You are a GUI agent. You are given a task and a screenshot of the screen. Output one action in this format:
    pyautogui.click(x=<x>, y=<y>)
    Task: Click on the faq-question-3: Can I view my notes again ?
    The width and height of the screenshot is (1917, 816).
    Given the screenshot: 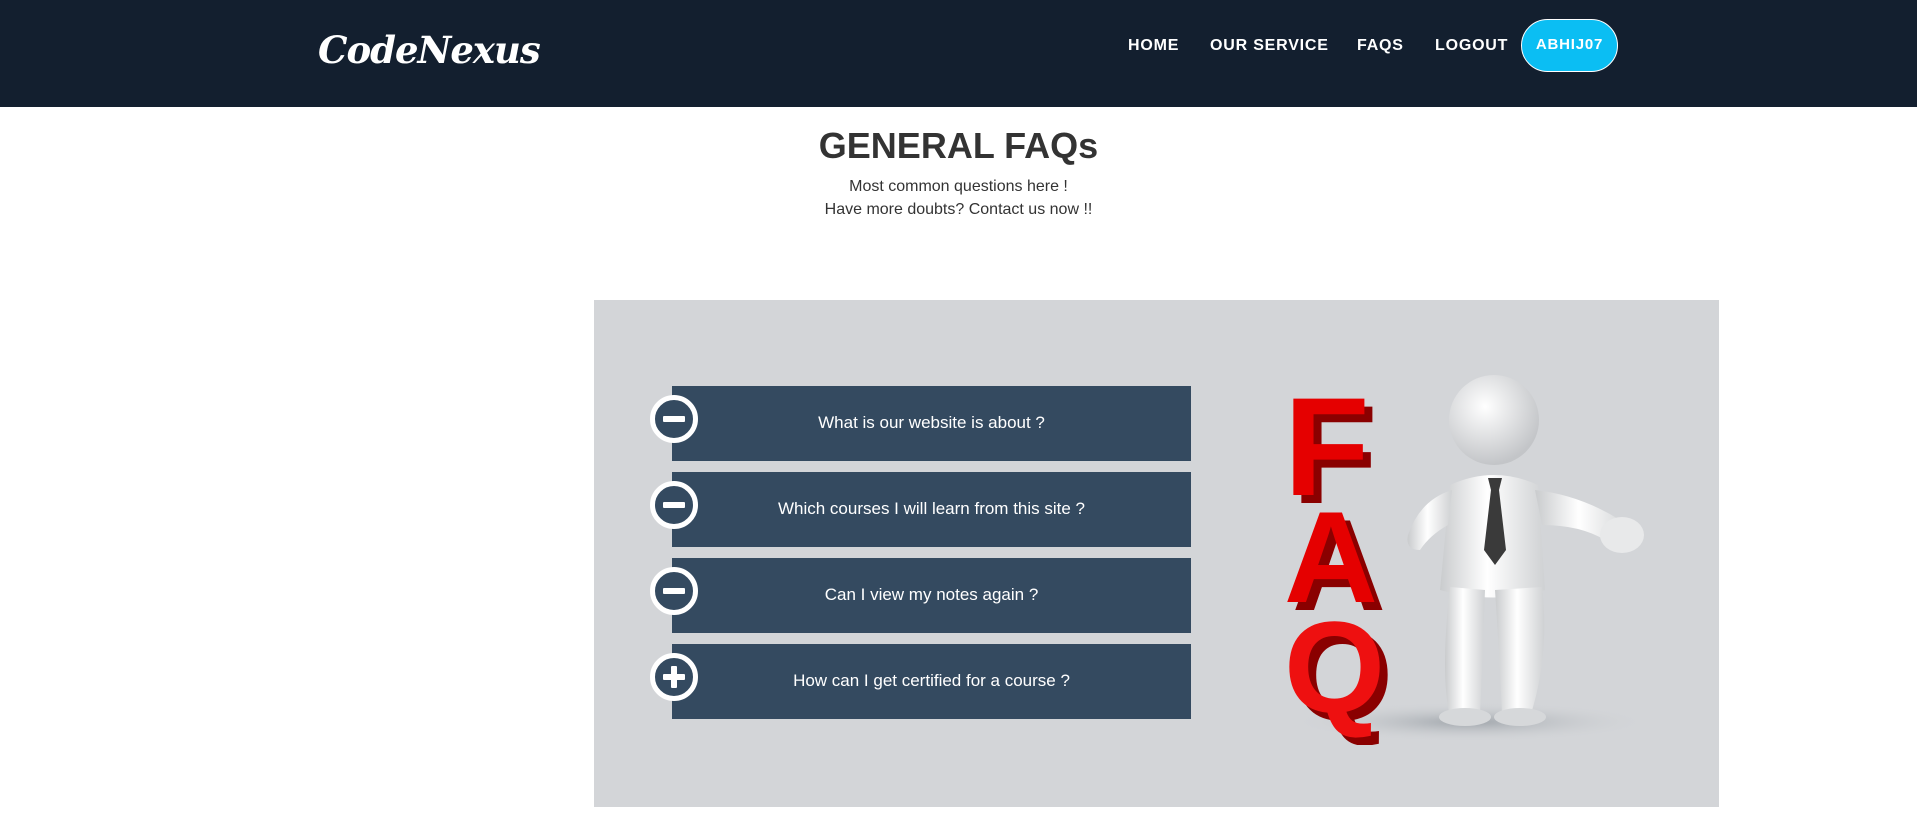 What is the action you would take?
    pyautogui.click(x=931, y=595)
    